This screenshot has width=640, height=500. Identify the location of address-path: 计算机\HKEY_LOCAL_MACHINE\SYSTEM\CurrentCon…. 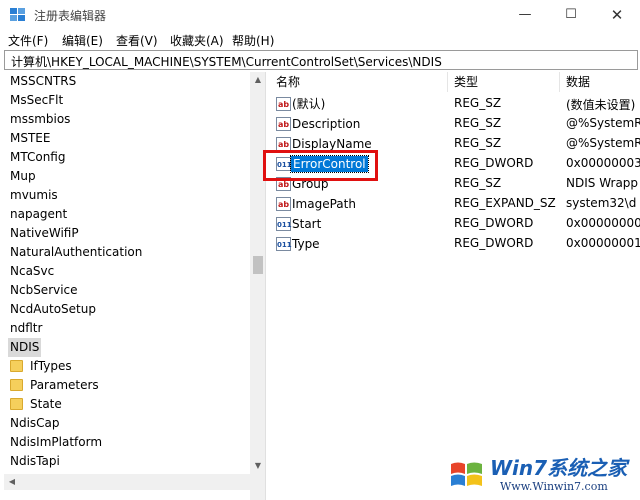
(226, 62).